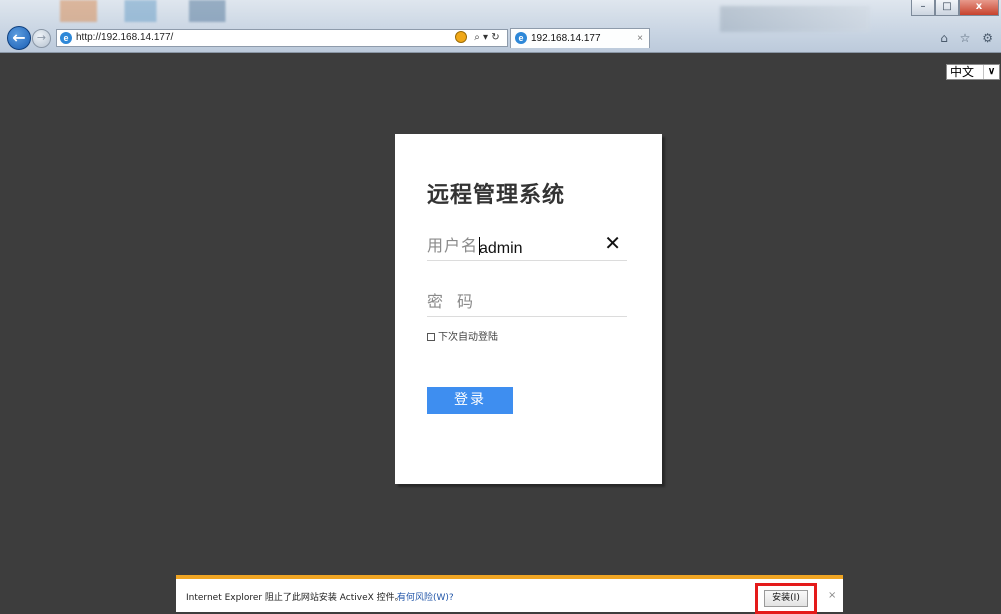  Describe the element at coordinates (457, 301) in the screenshot. I see `password-label: 密码` at that location.